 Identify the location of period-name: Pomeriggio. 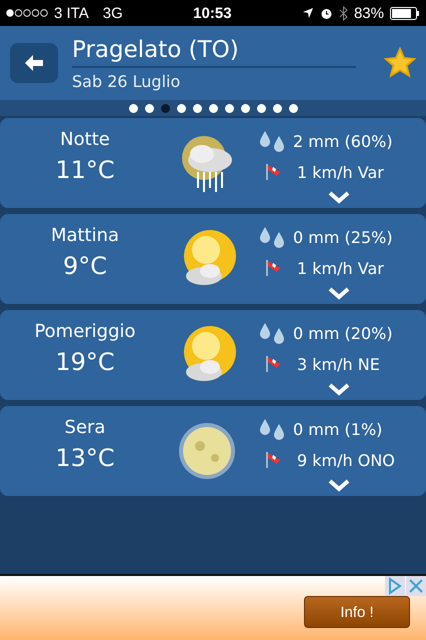
(85, 331).